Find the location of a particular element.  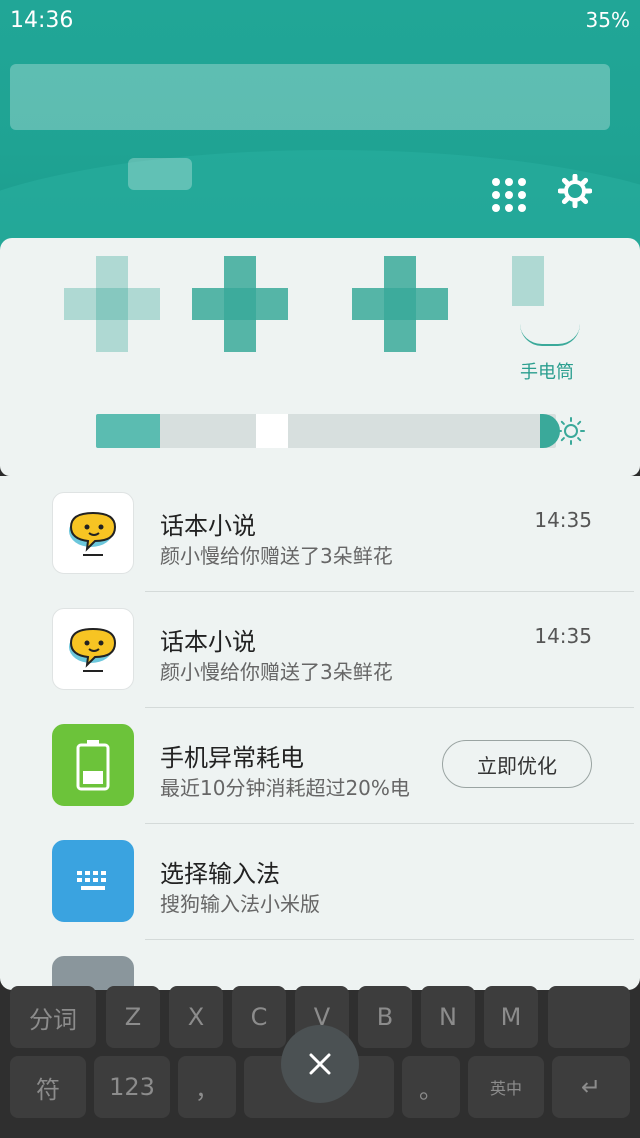

flashlight-label: 手电筒 is located at coordinates (547, 372).